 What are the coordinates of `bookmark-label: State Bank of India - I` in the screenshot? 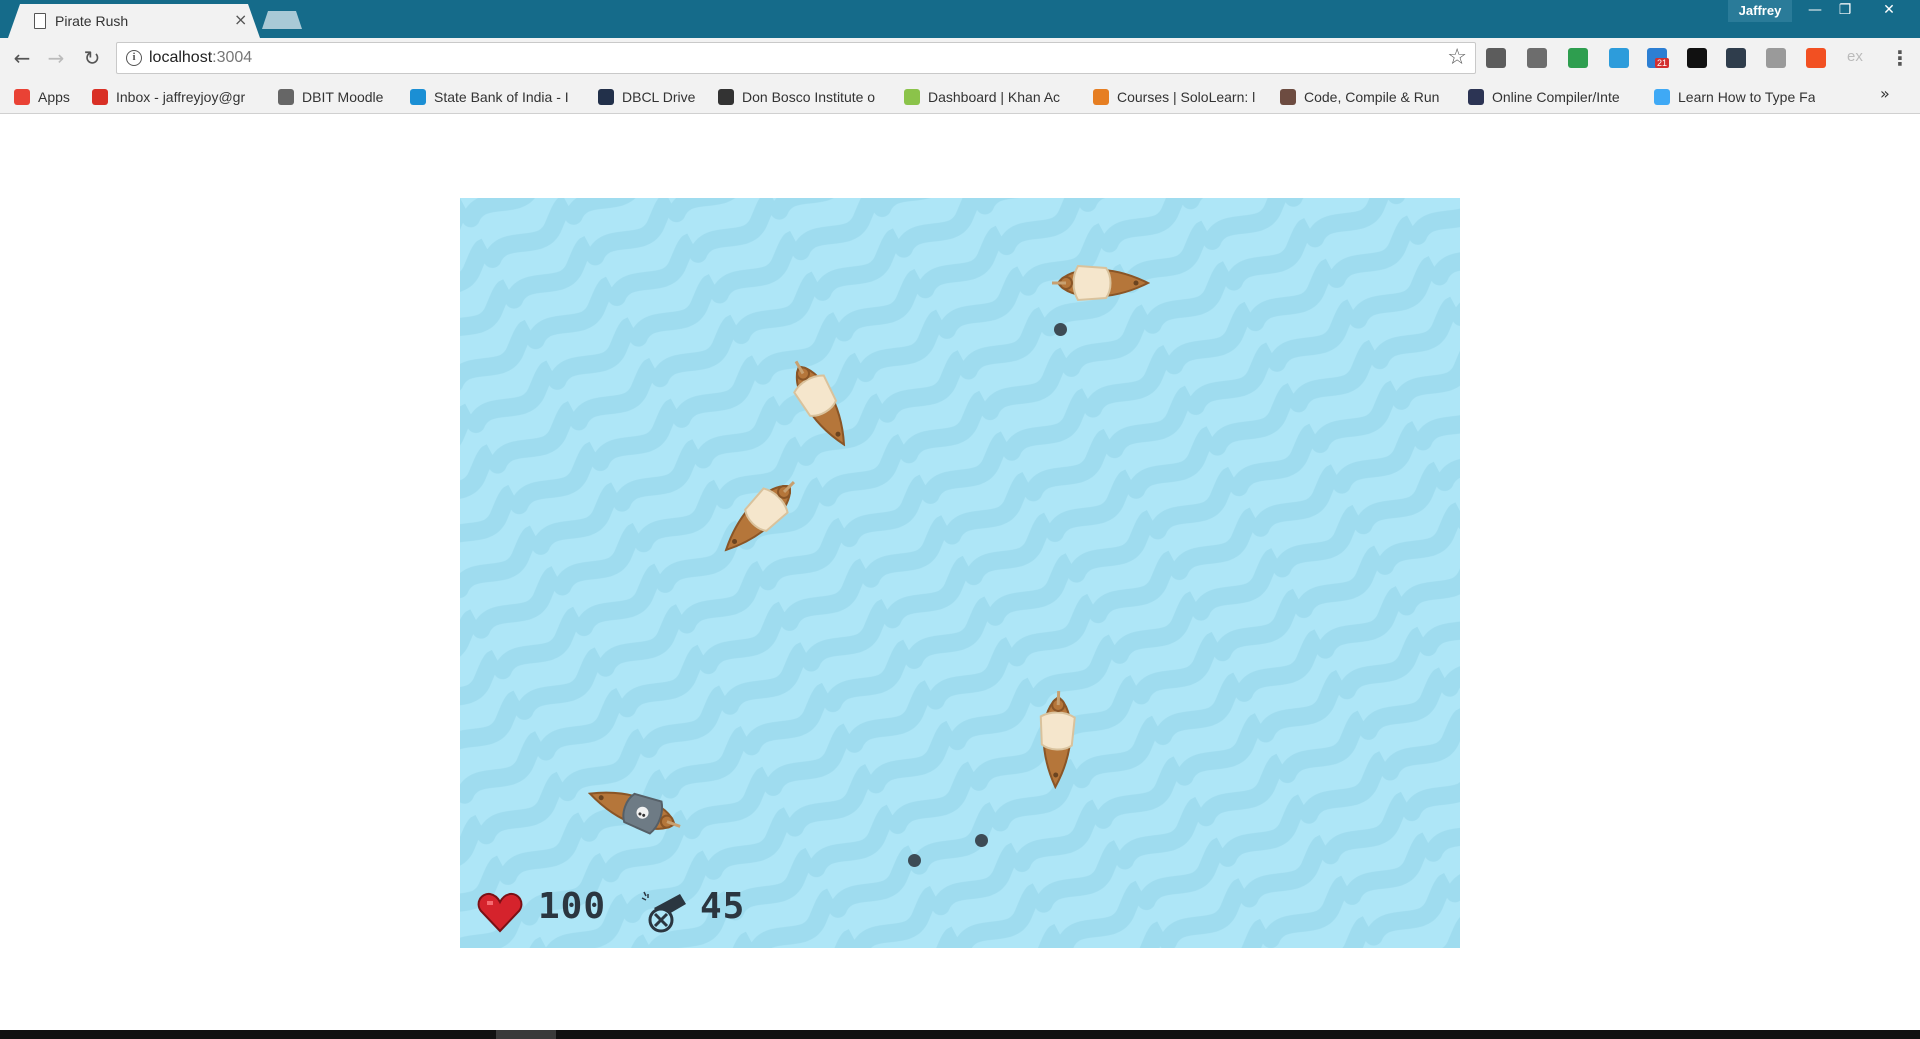 It's located at (501, 97).